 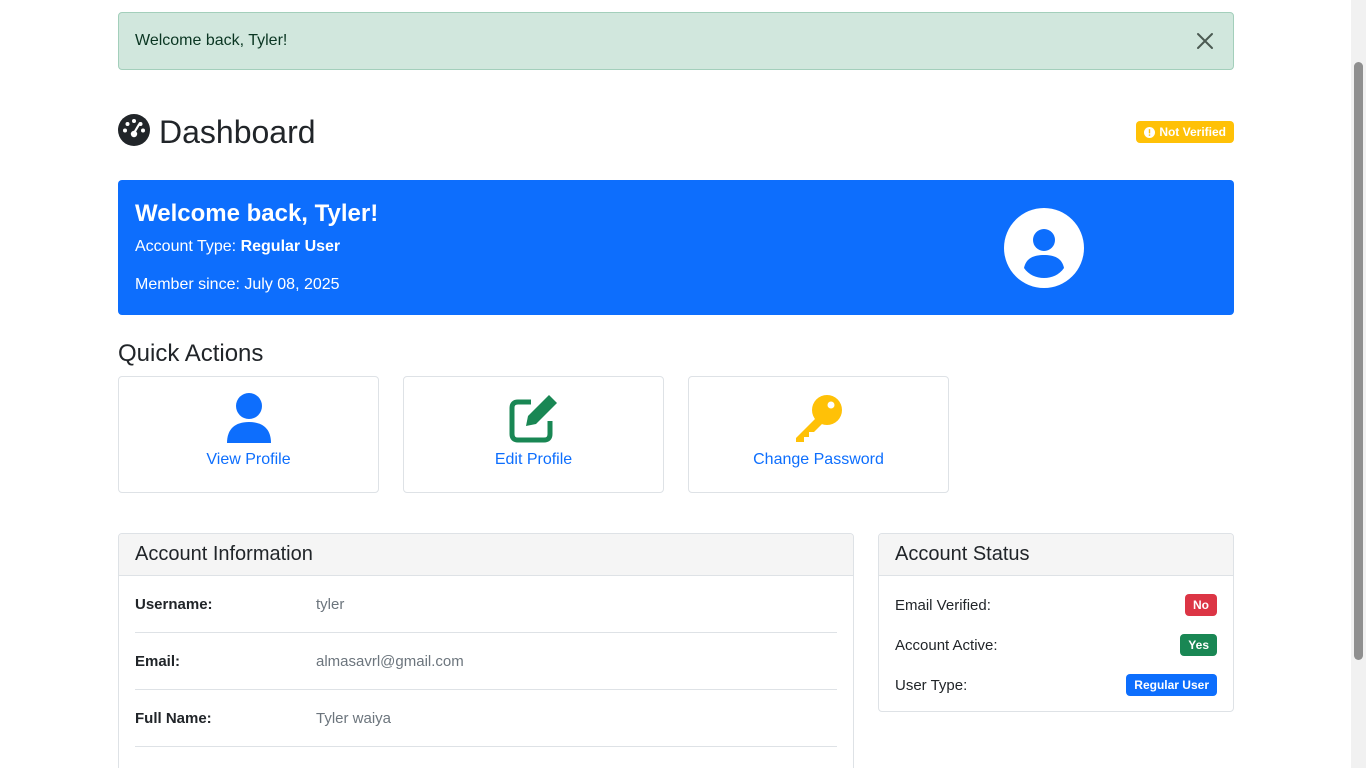 I want to click on status-badge: No, so click(x=1201, y=605).